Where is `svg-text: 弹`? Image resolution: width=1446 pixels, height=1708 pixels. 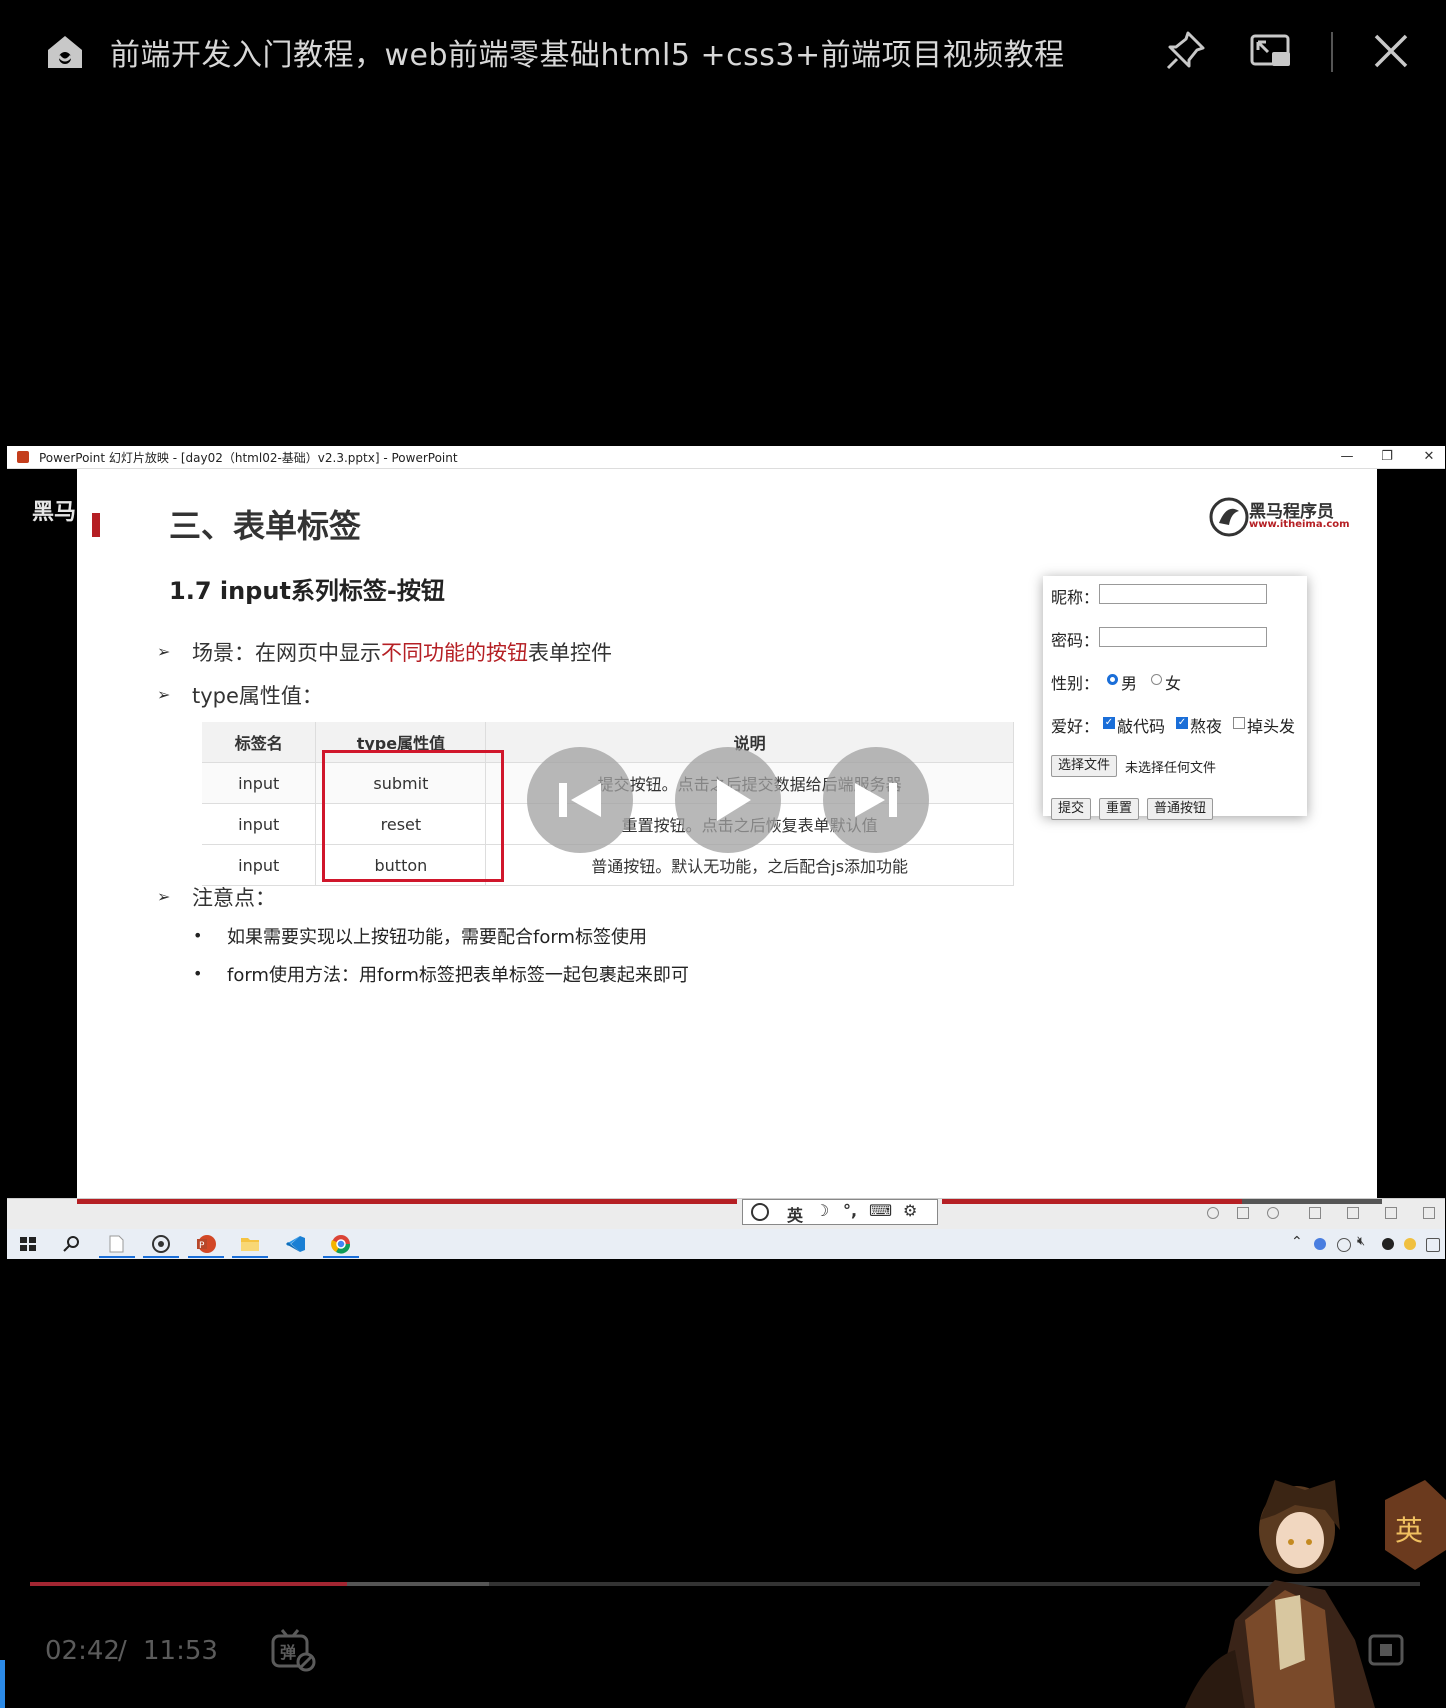 svg-text: 弹 is located at coordinates (288, 1652).